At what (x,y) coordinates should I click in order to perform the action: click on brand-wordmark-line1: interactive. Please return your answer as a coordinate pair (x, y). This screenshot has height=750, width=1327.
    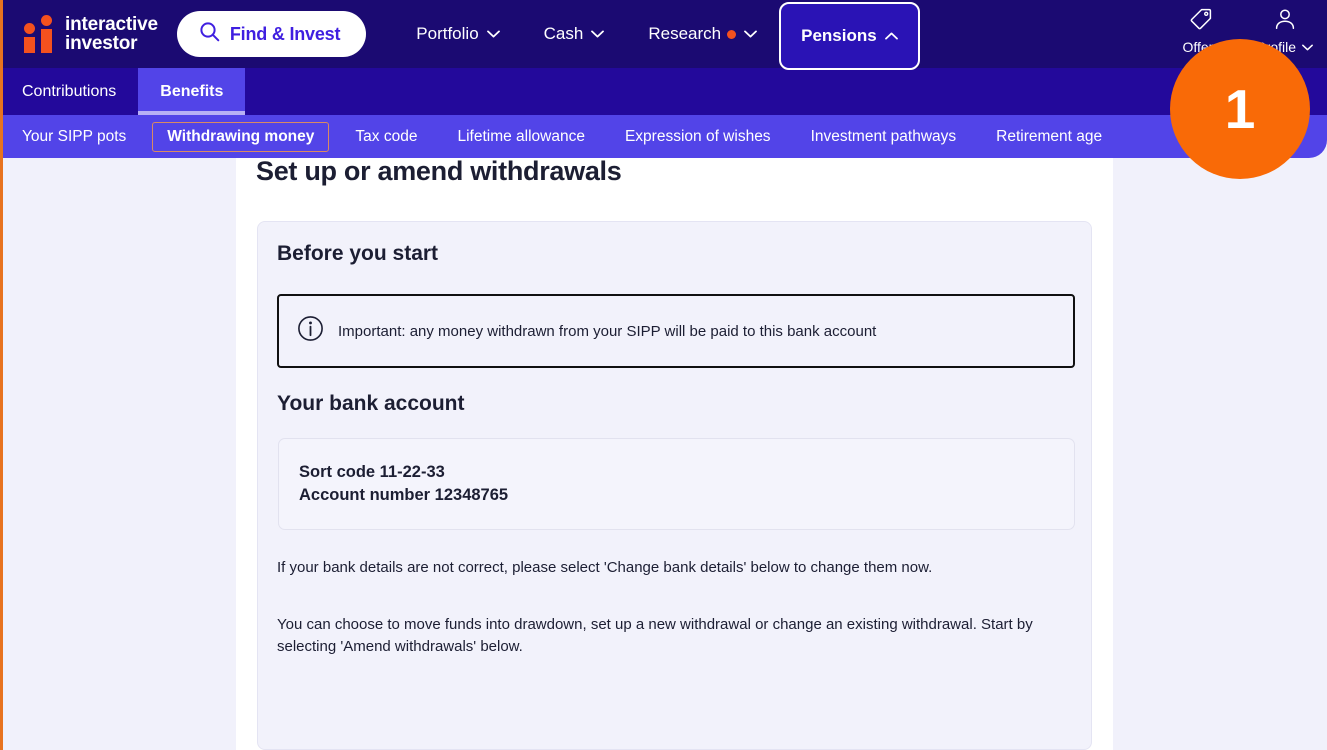
    Looking at the image, I should click on (111, 24).